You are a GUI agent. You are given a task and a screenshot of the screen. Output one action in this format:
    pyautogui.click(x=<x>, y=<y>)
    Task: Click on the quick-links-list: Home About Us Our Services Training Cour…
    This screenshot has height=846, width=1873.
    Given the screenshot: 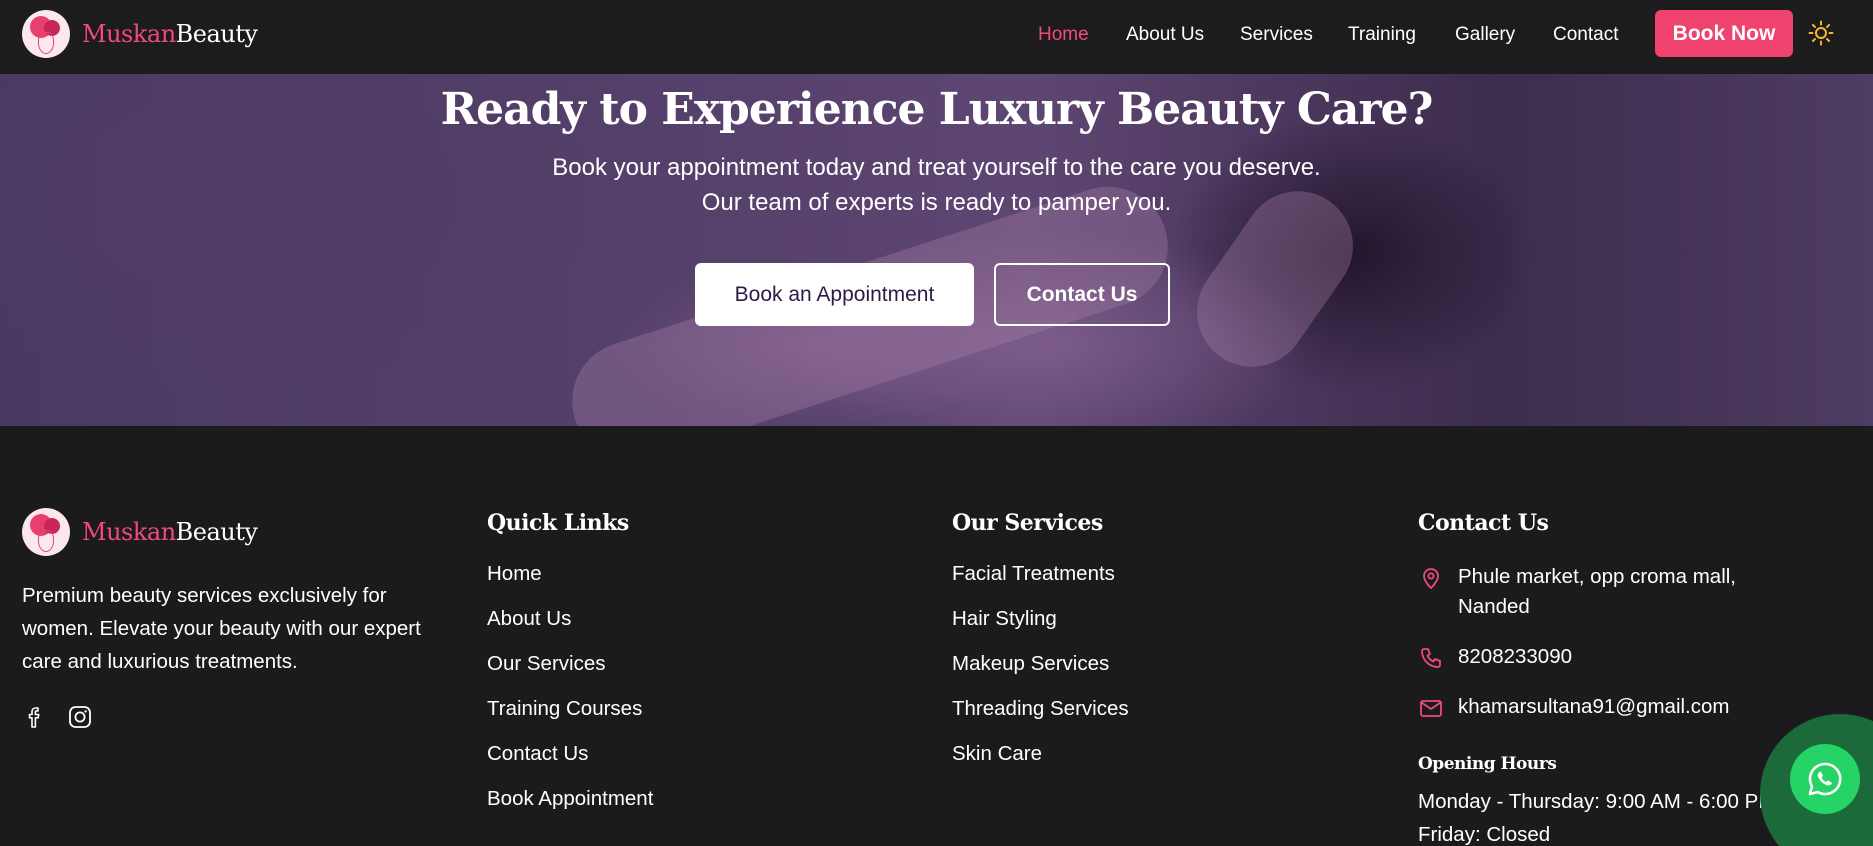 What is the action you would take?
    pyautogui.click(x=570, y=697)
    